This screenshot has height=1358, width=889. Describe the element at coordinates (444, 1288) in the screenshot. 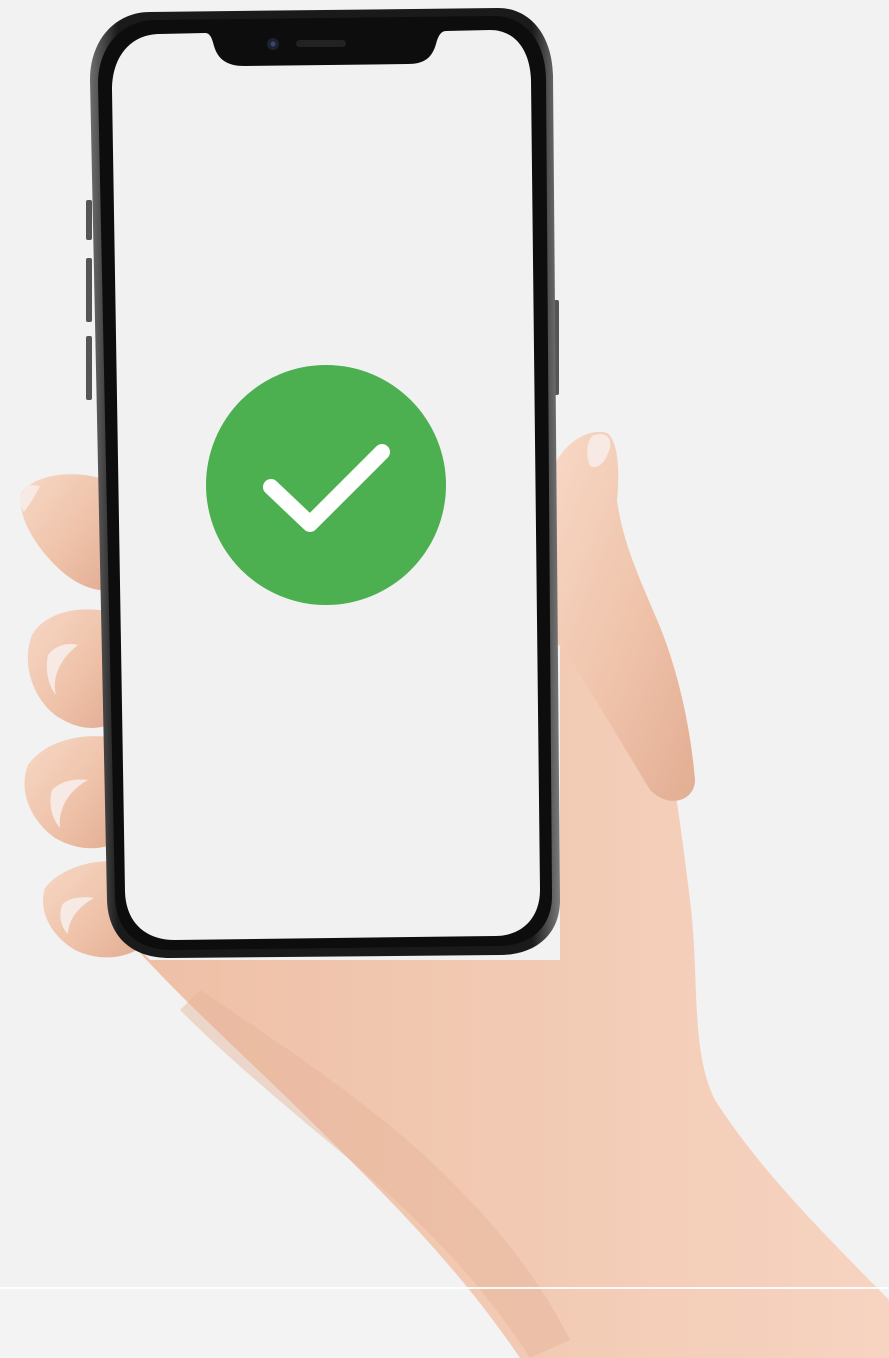

I see `floor-divider-line` at that location.